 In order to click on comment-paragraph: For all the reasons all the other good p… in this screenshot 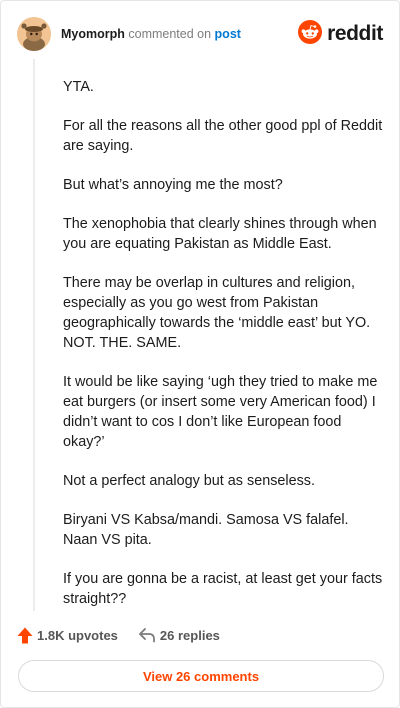, I will do `click(223, 136)`.